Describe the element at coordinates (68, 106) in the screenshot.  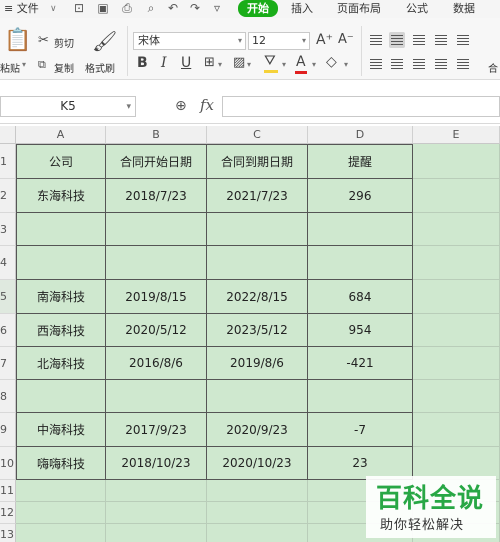
I see `name-box: K5 ▾` at that location.